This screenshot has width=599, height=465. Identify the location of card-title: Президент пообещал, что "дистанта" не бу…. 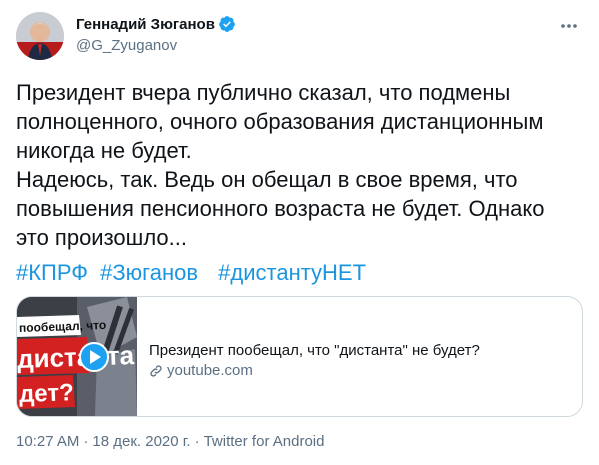
(314, 350).